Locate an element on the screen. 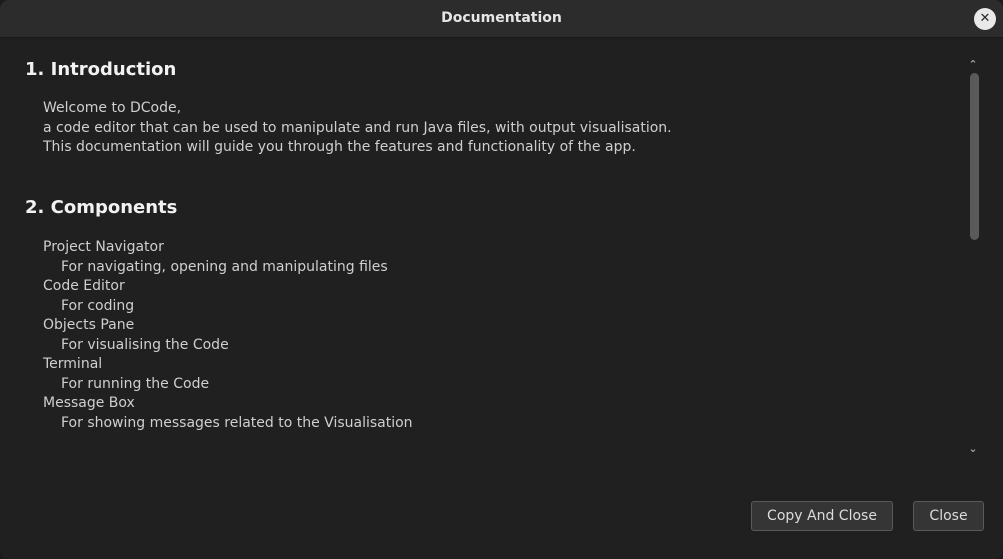  component-description: For visualising the Code is located at coordinates (145, 344).